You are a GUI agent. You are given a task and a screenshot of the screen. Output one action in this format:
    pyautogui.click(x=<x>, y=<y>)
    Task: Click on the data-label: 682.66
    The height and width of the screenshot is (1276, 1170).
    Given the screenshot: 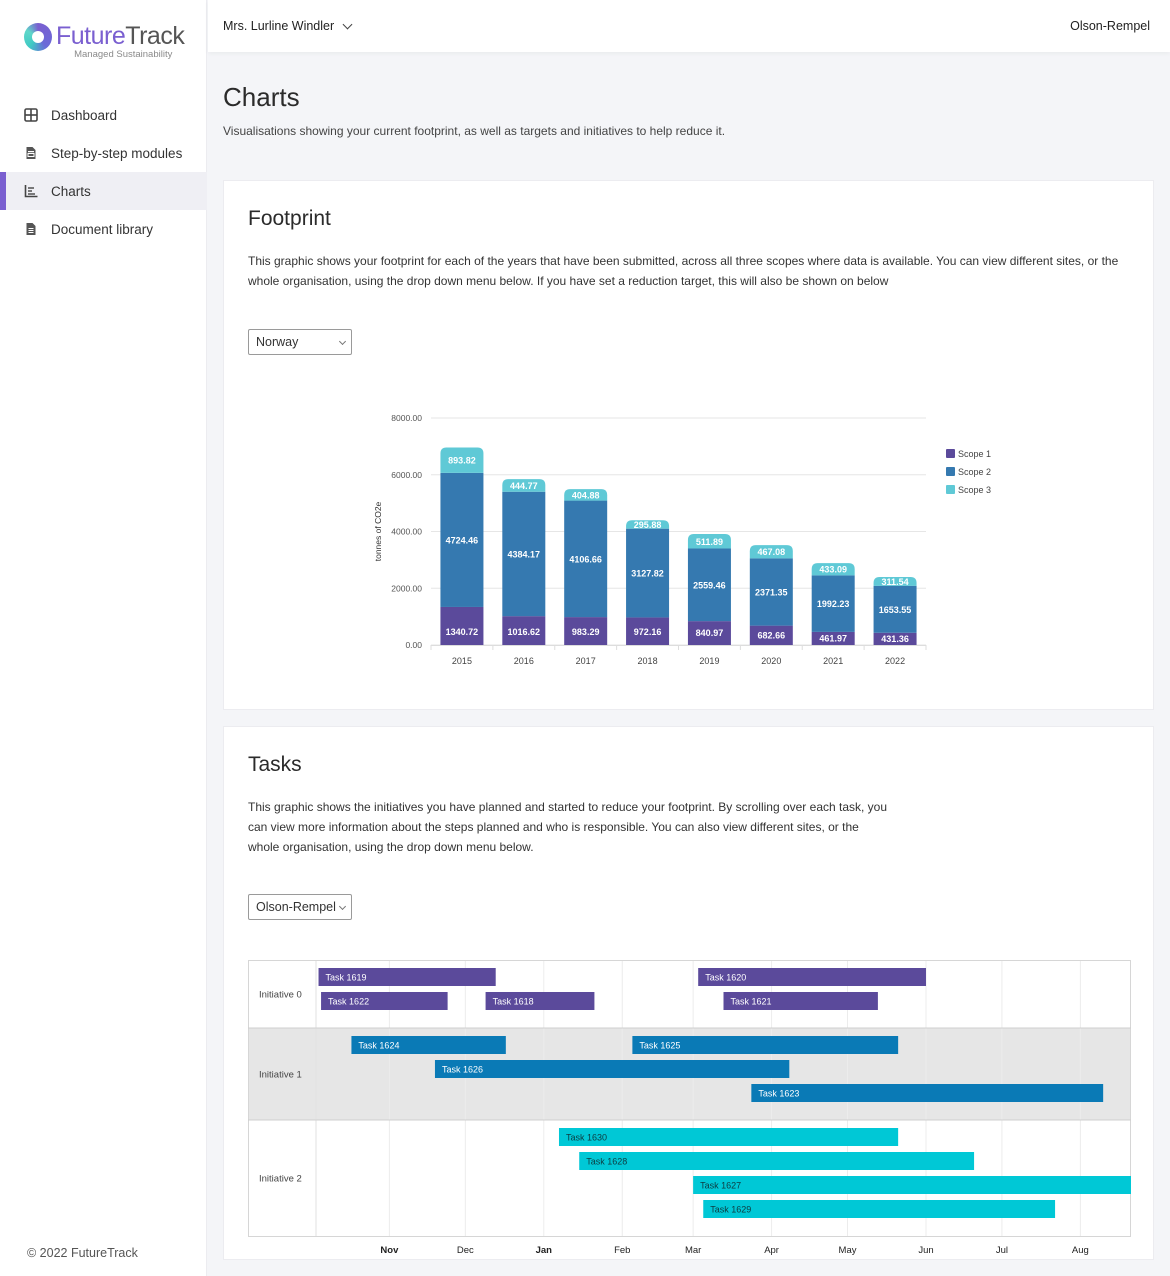 What is the action you would take?
    pyautogui.click(x=772, y=635)
    